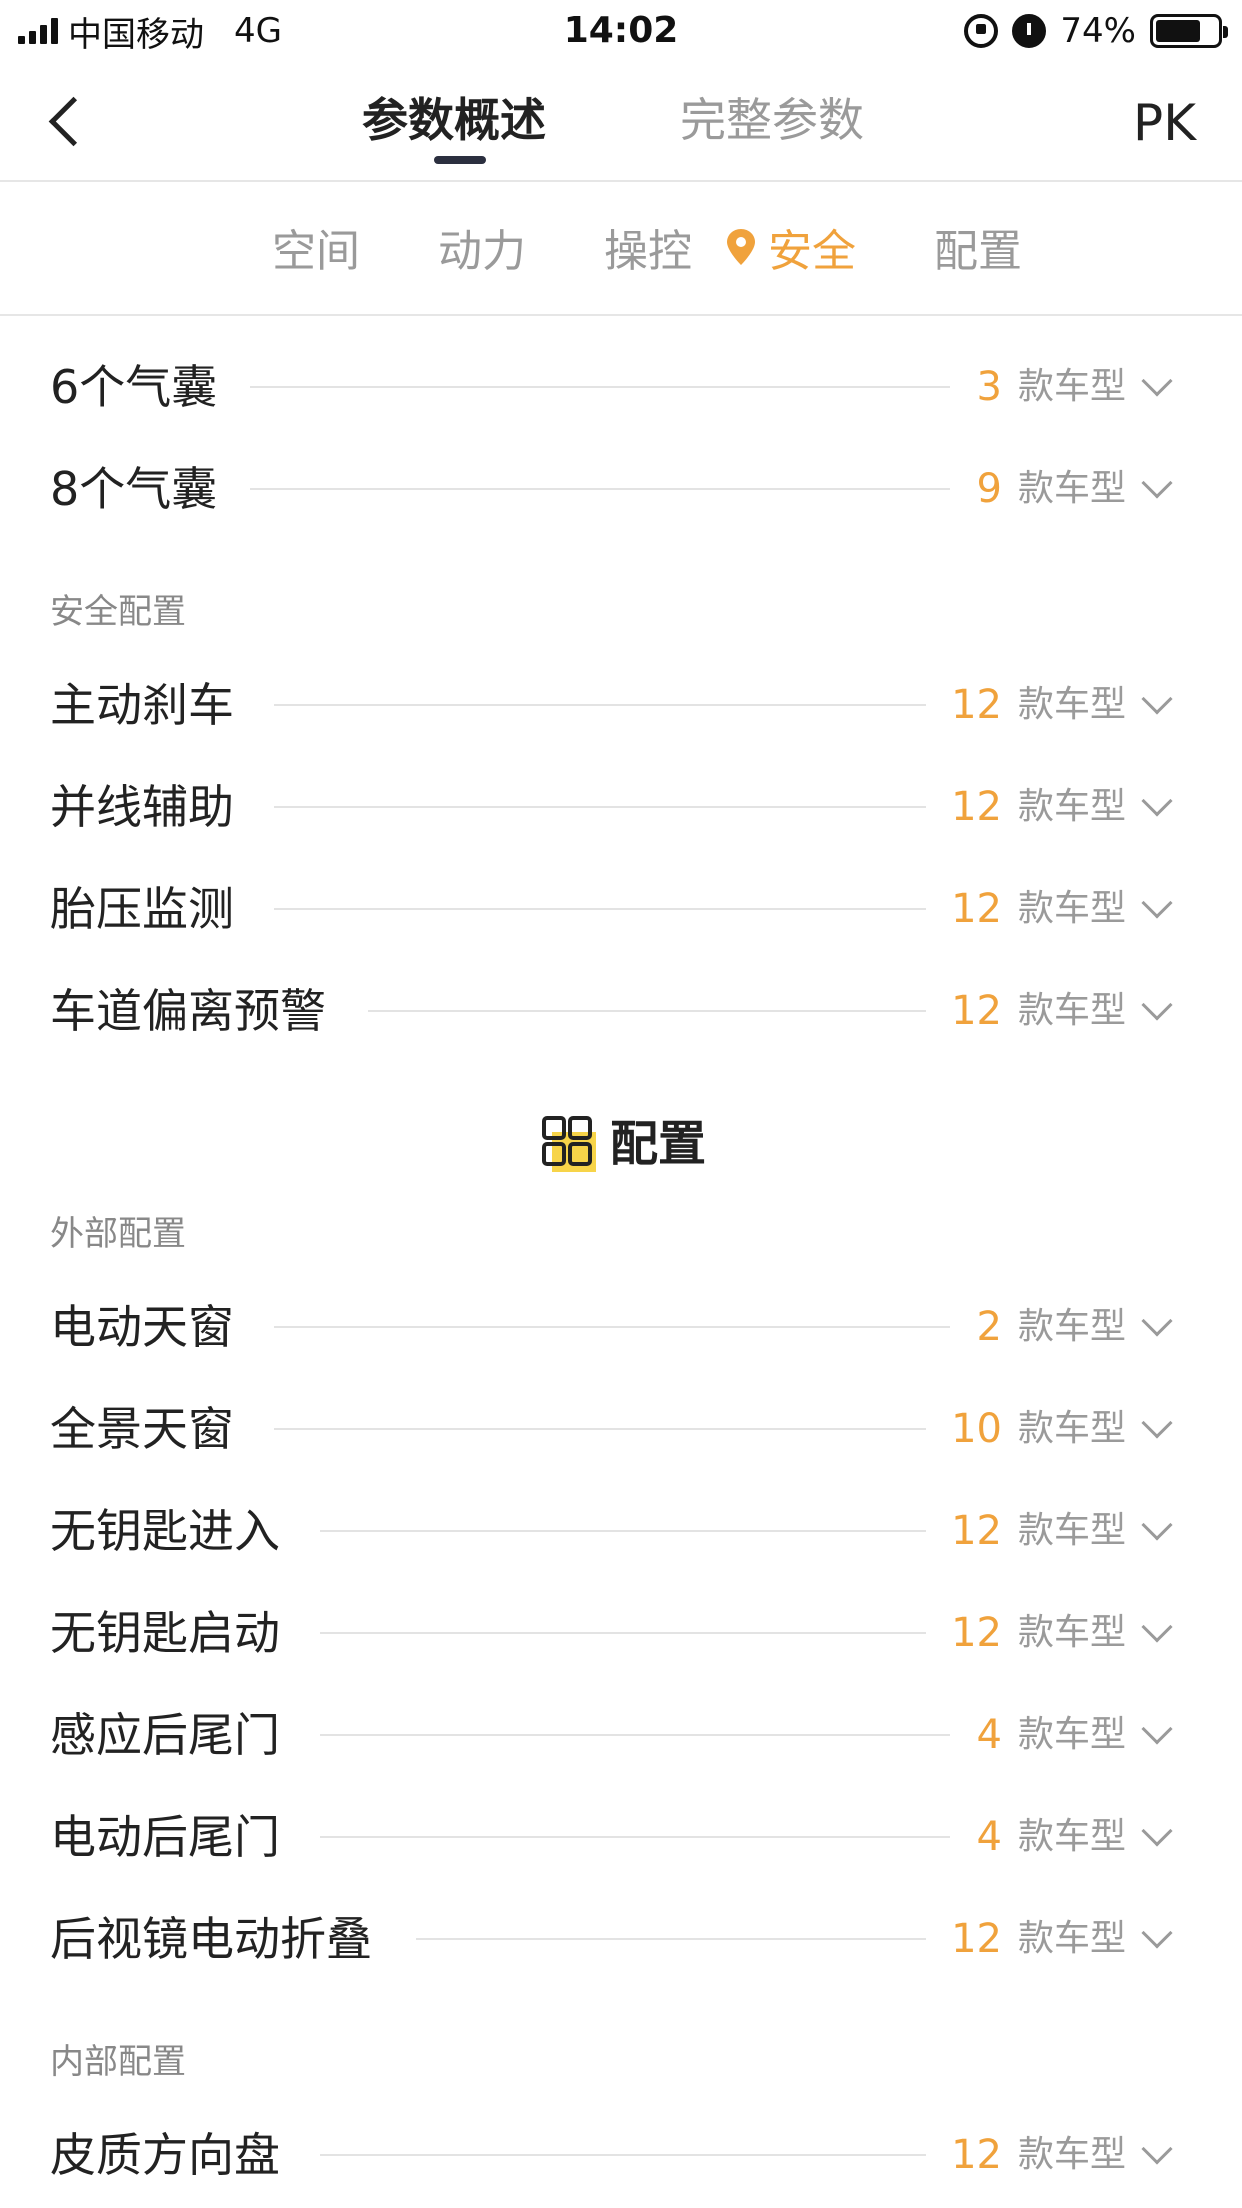 This screenshot has height=2208, width=1242. Describe the element at coordinates (165, 2155) in the screenshot. I see `item-label: 皮质方向盘` at that location.